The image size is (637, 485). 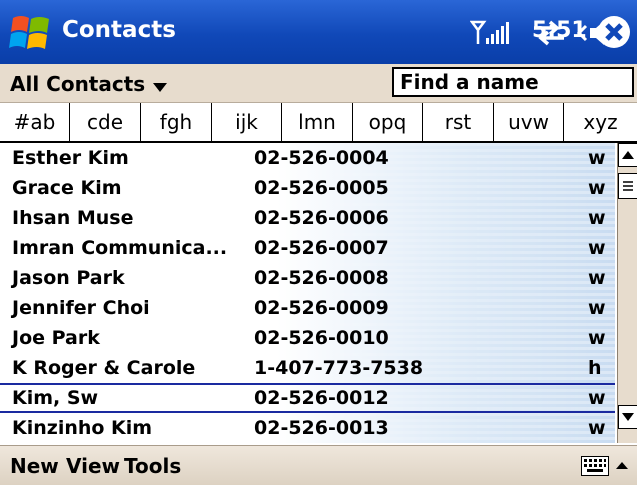 I want to click on windows-flag-icon, so click(x=31, y=33).